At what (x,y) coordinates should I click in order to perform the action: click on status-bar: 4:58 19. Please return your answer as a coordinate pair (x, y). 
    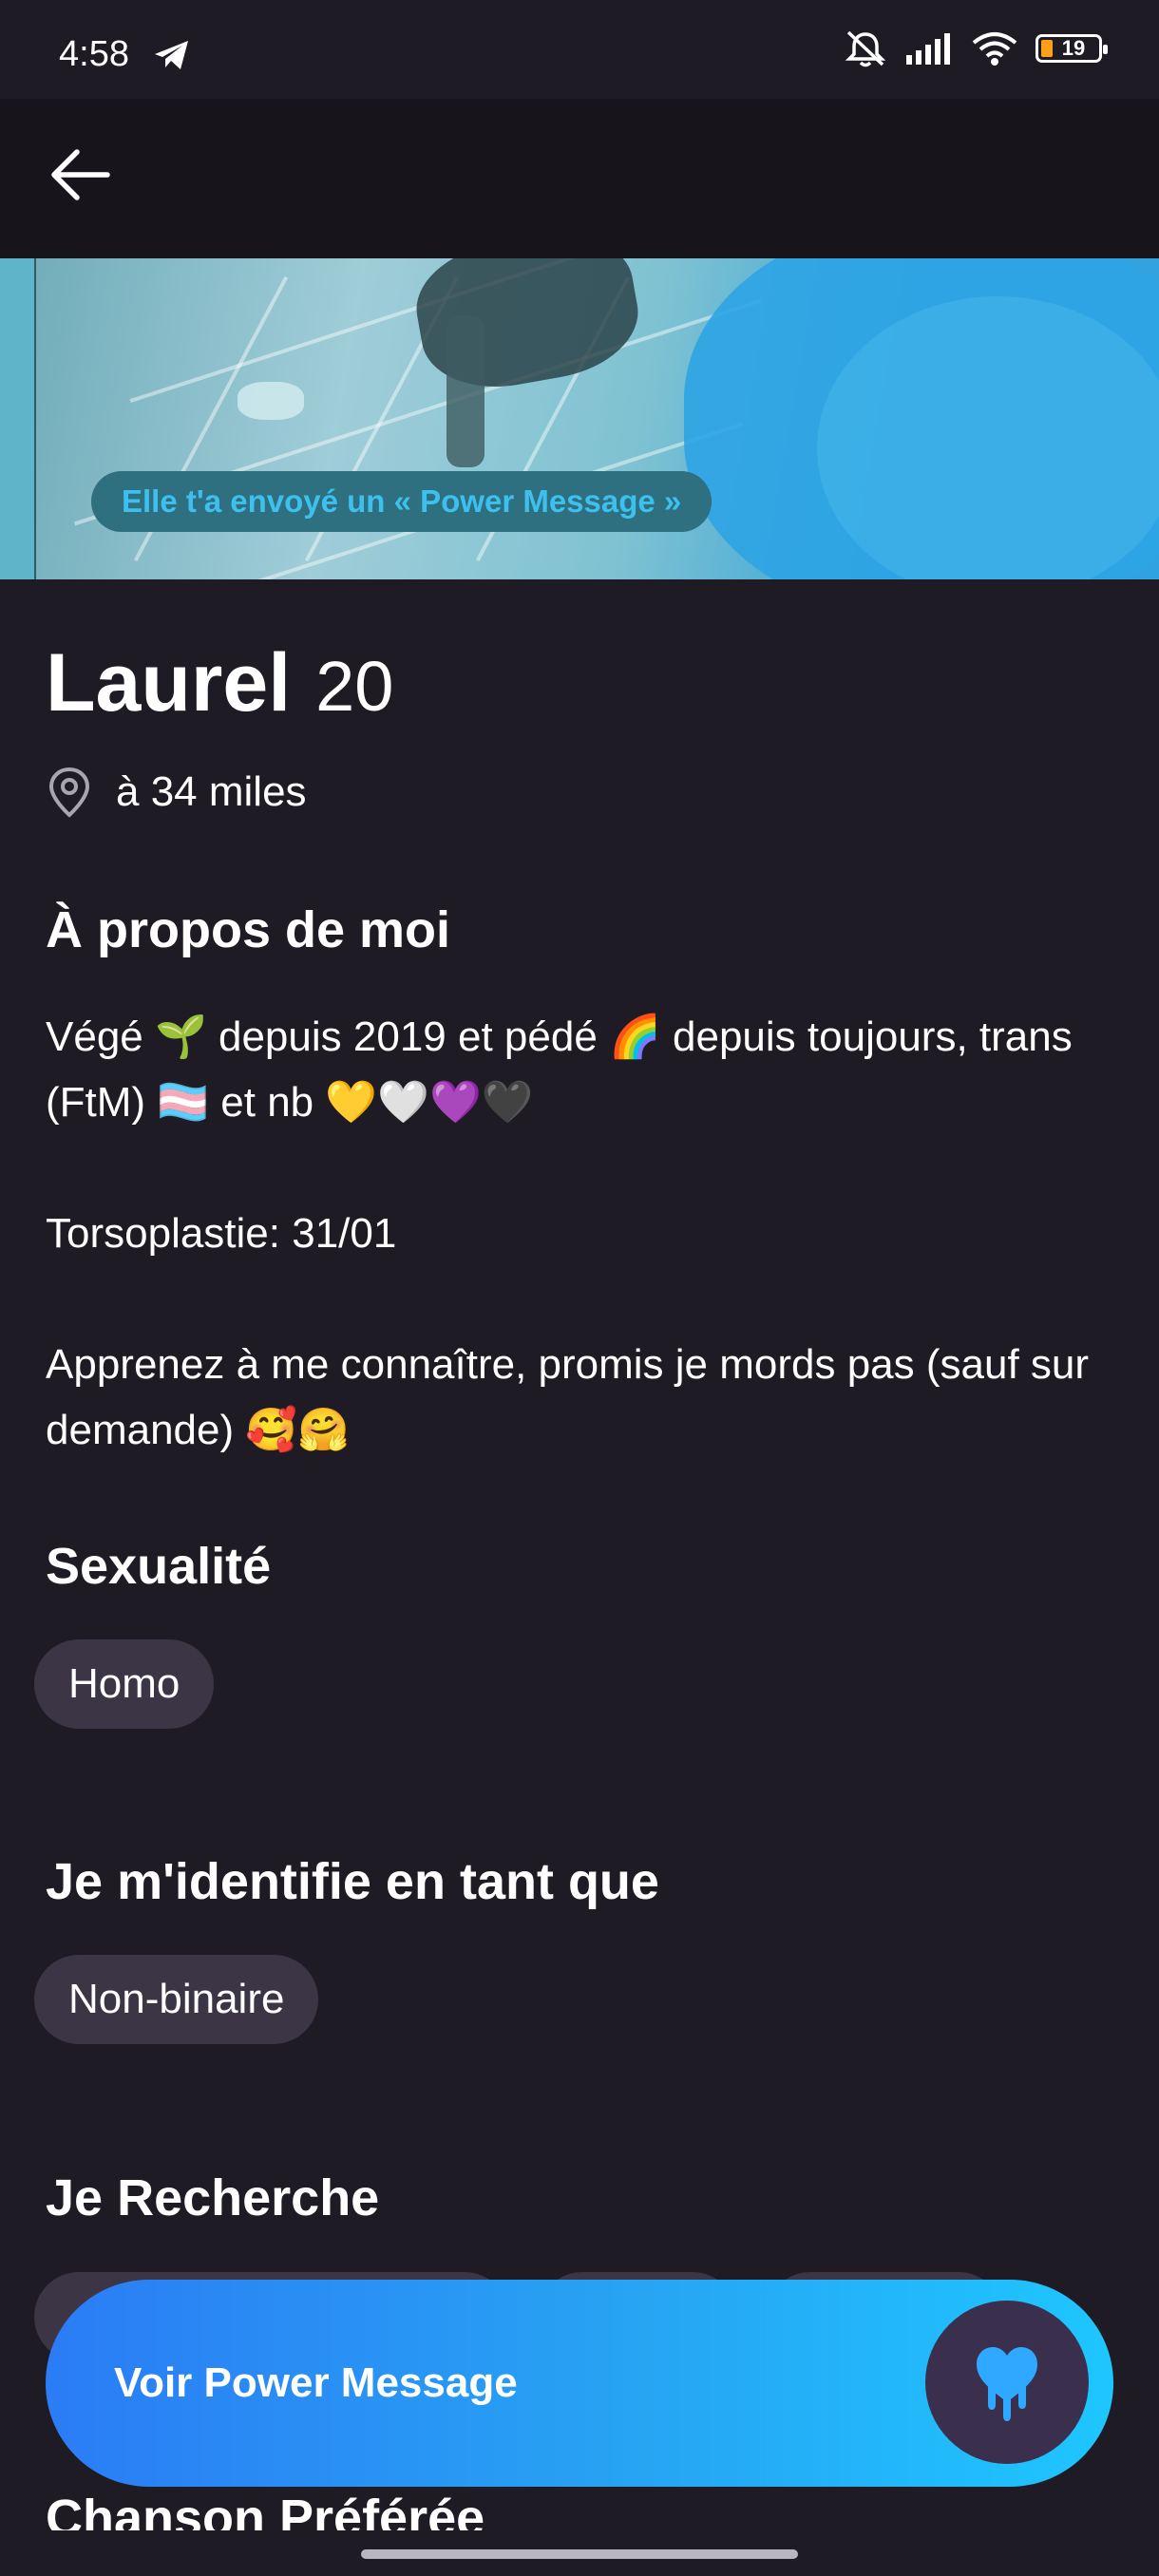
    Looking at the image, I should click on (579, 49).